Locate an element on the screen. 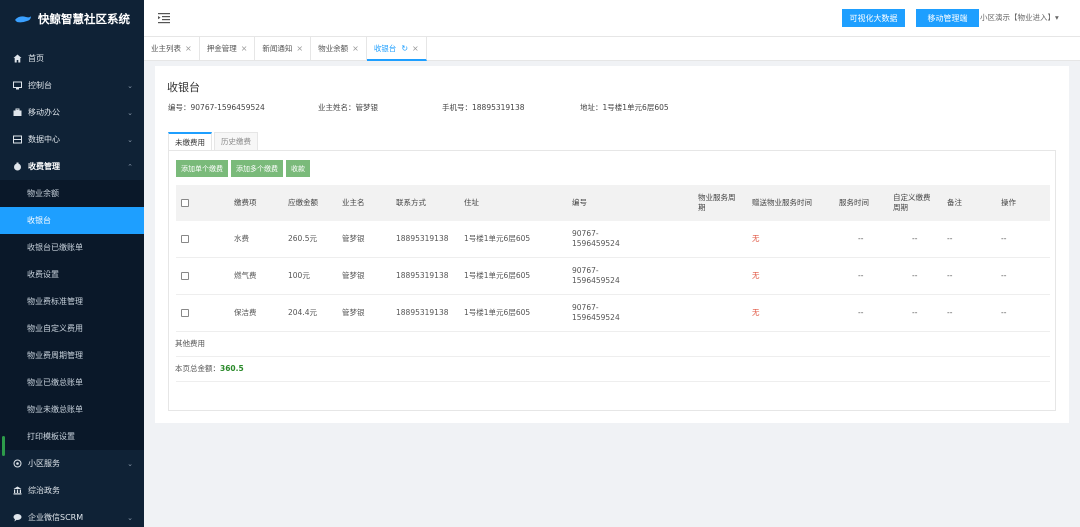 This screenshot has width=1080, height=527. sidebar-item-wecom-scrm: 企业微信SCRM ⌄ is located at coordinates (72, 515).